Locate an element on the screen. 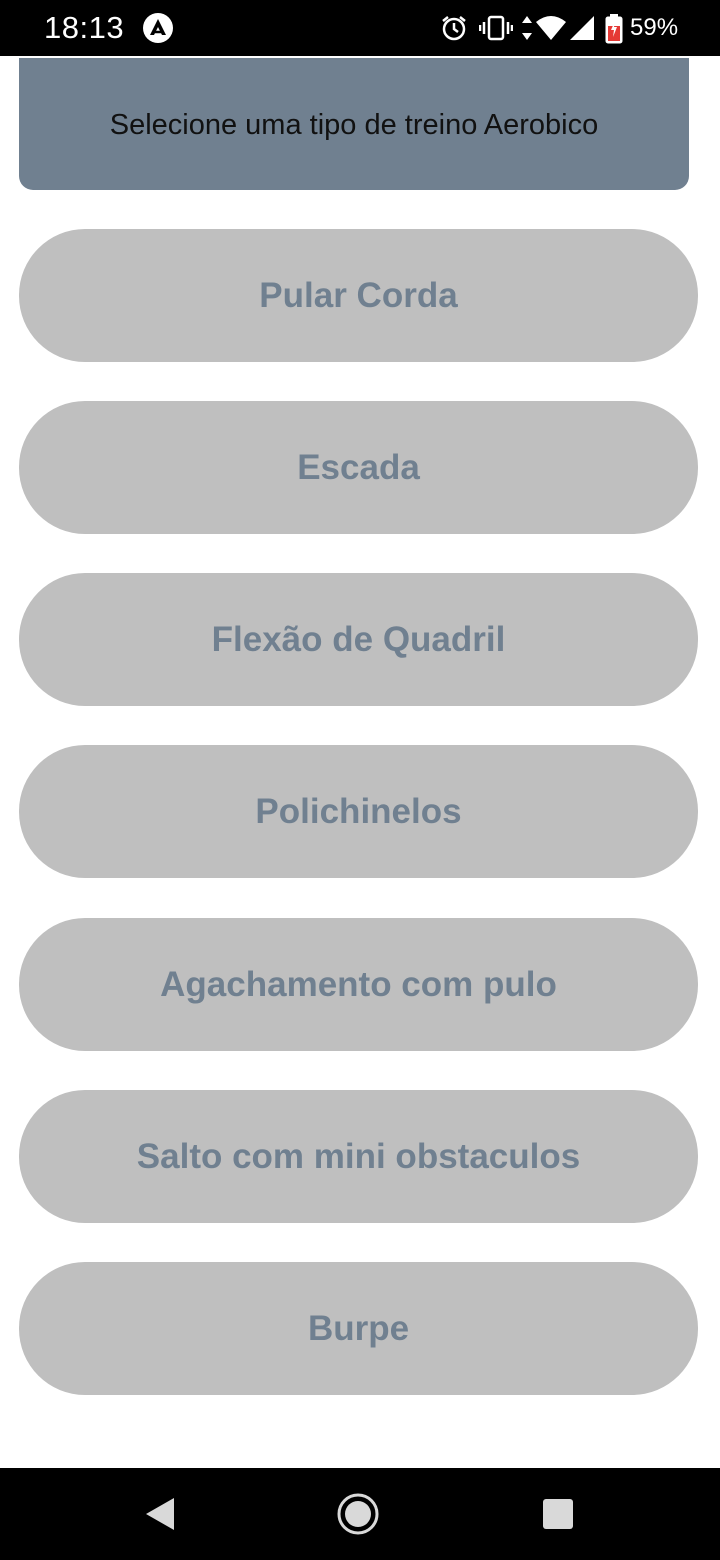  option-burpe-button: Burpe is located at coordinates (358, 1328).